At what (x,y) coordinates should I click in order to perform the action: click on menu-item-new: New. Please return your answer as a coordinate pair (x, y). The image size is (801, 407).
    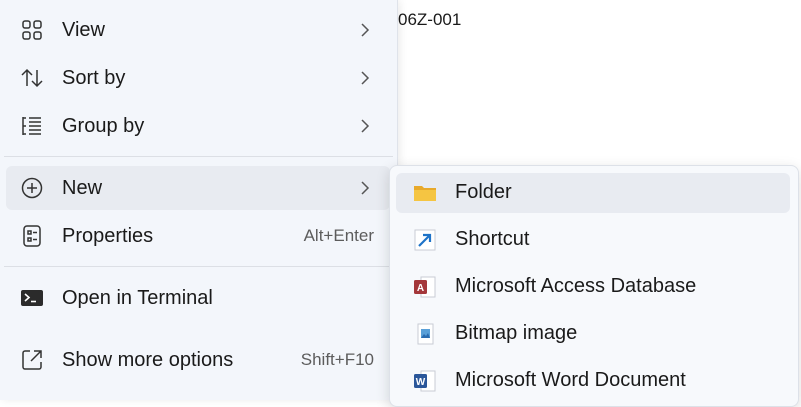
    Looking at the image, I should click on (198, 188).